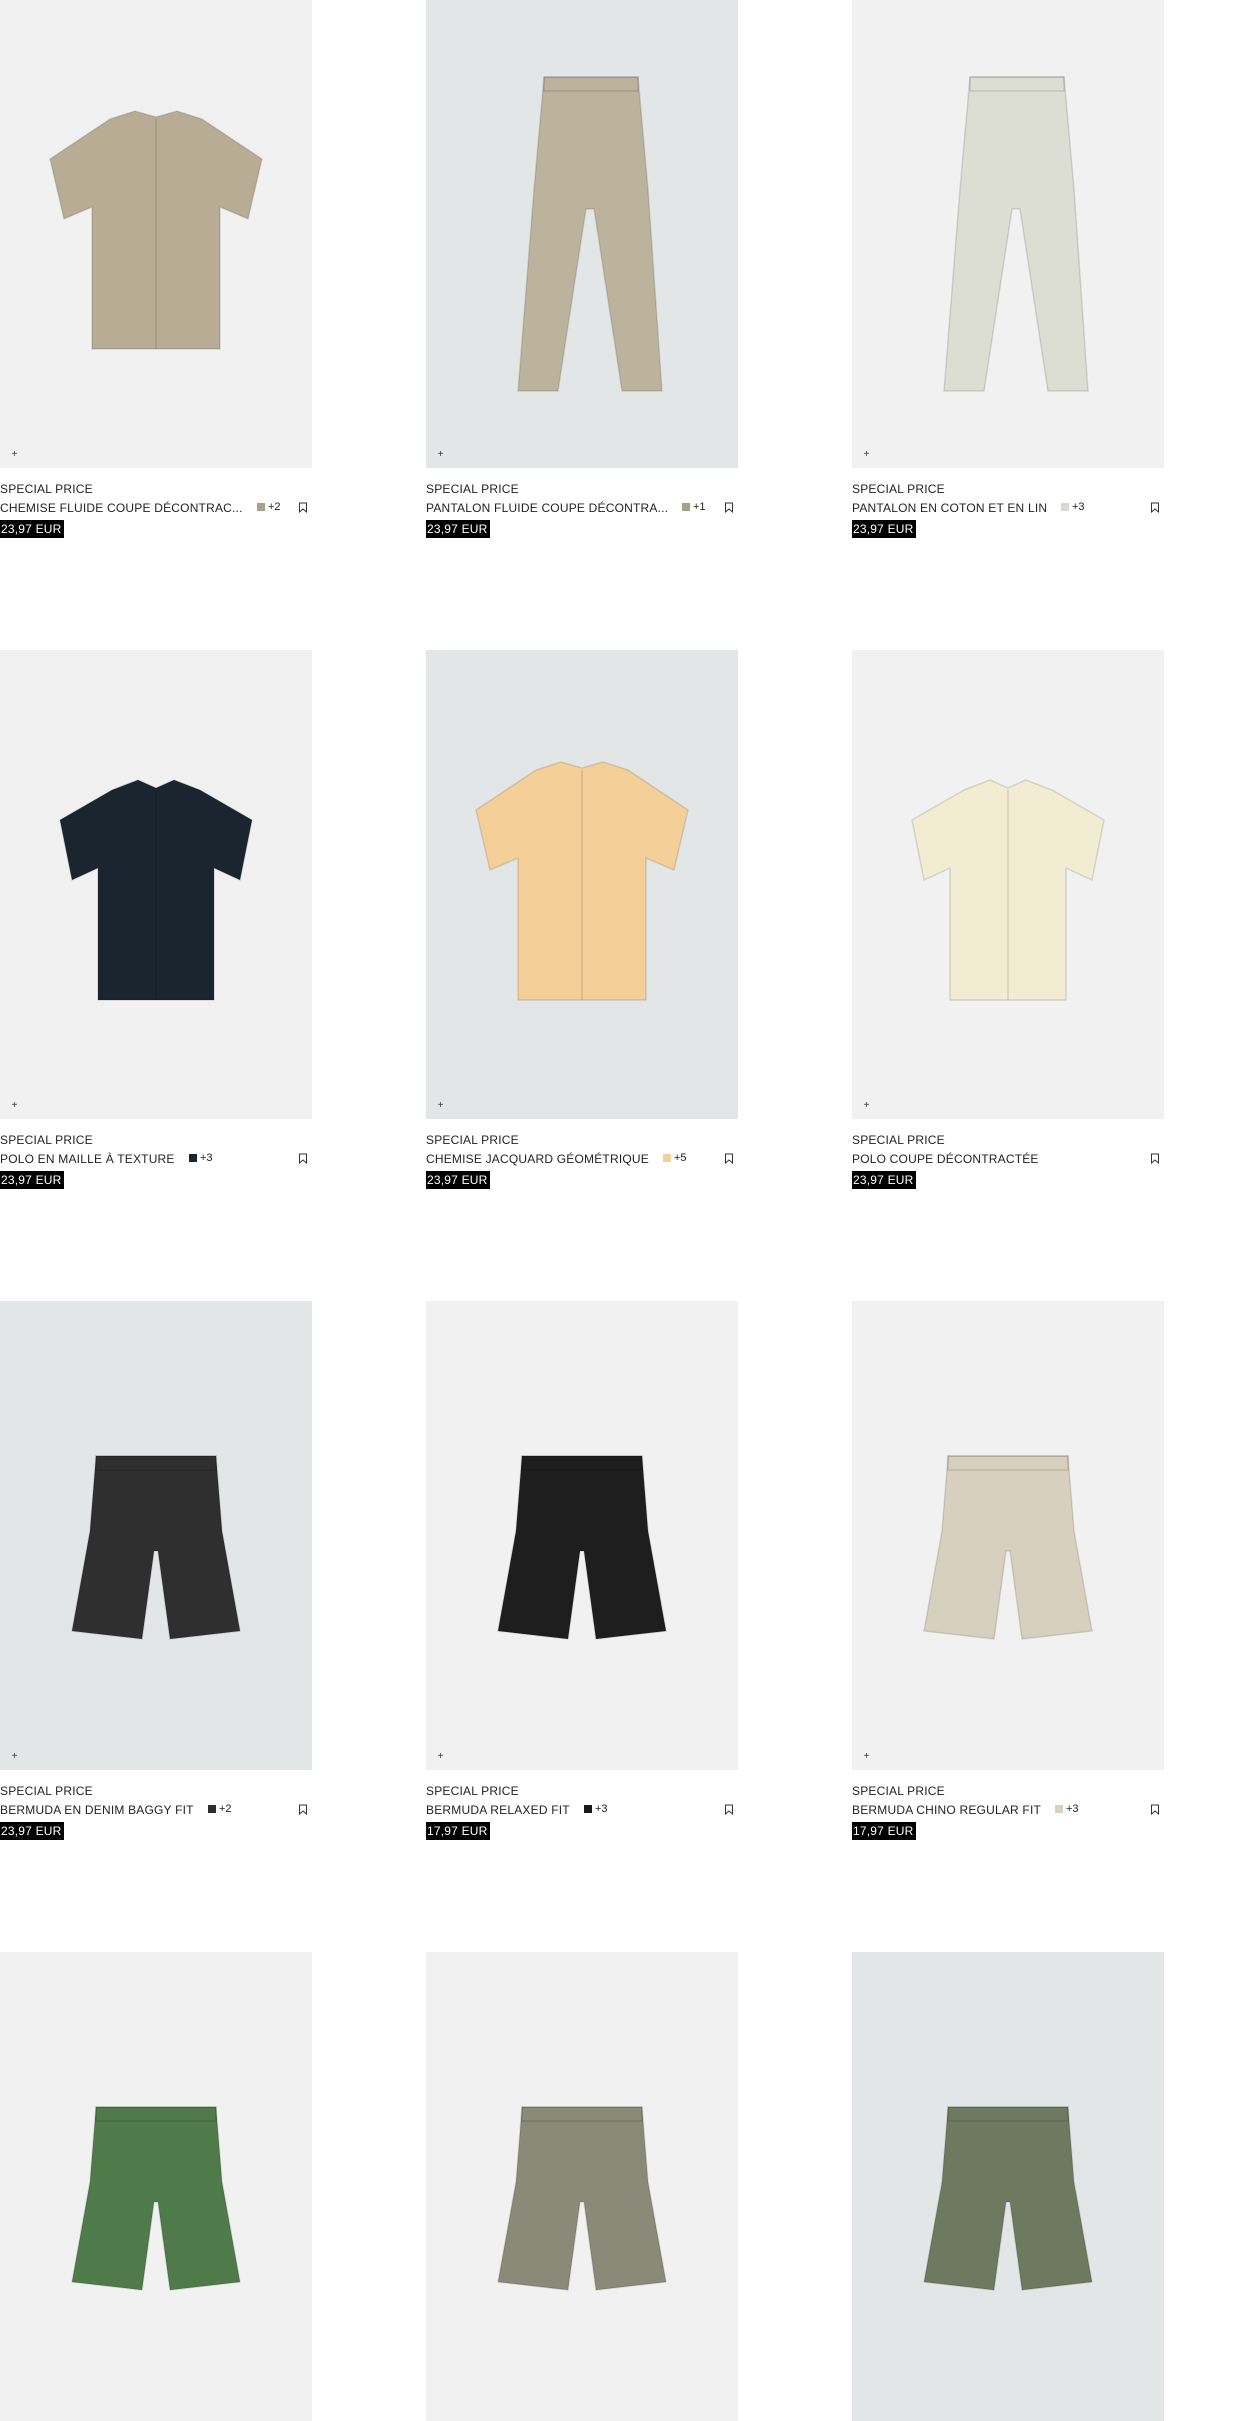 This screenshot has width=1250, height=2421. What do you see at coordinates (458, 1831) in the screenshot?
I see `product-price: 17,97 EUR` at bounding box center [458, 1831].